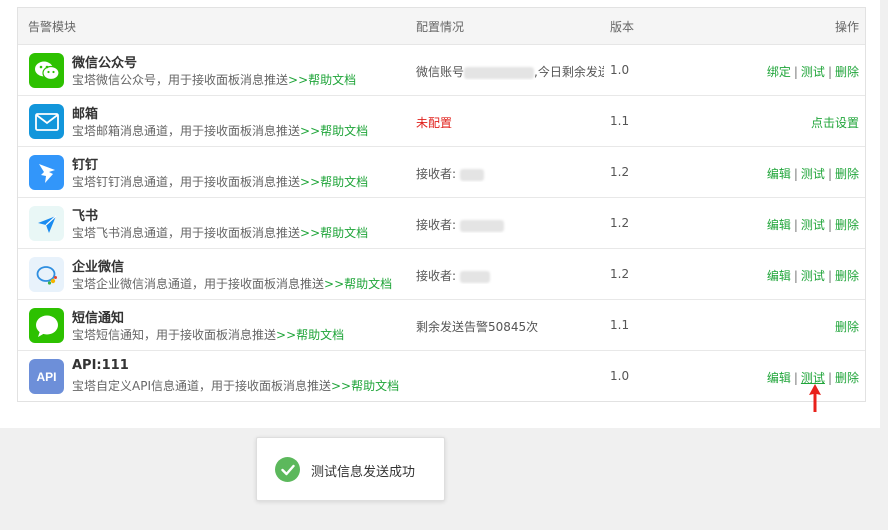 Image resolution: width=888 pixels, height=530 pixels. I want to click on row-desc: 宝塔企业微信消息通道，用于接收面板消息推送>>帮助文档, so click(232, 284).